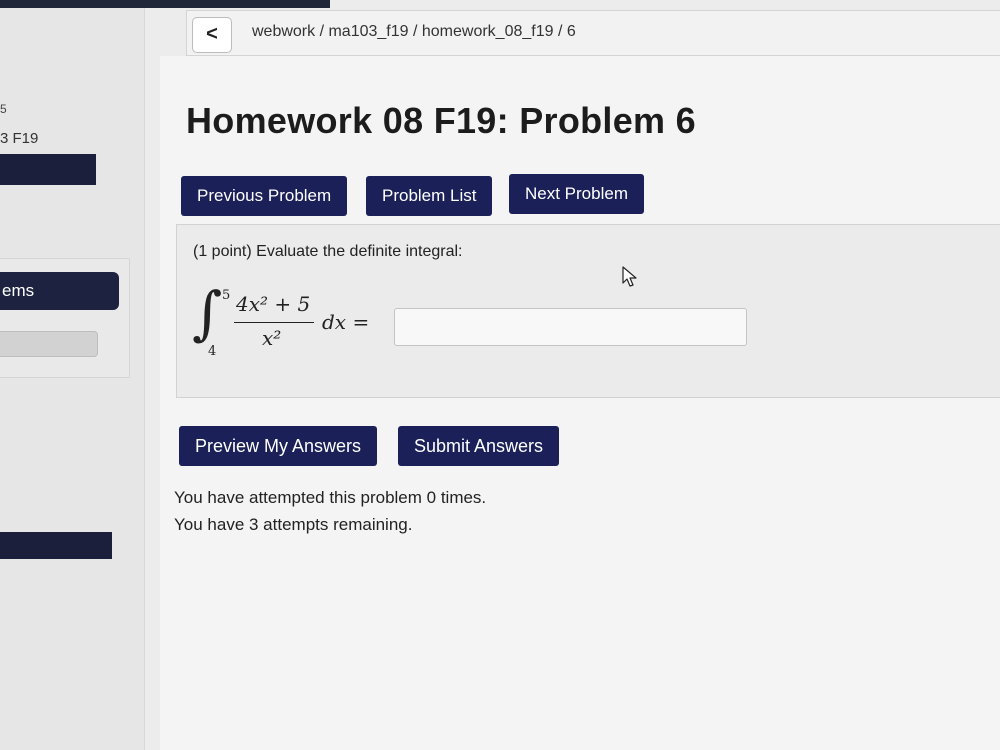 The image size is (1000, 750). Describe the element at coordinates (278, 446) in the screenshot. I see `preview-answers-button: Preview My Answers` at that location.